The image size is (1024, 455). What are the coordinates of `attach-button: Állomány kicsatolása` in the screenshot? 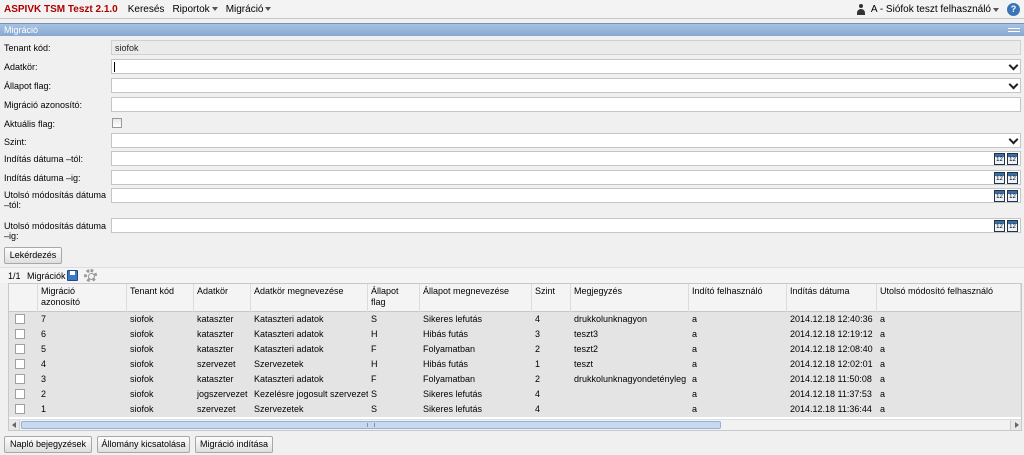 It's located at (143, 444).